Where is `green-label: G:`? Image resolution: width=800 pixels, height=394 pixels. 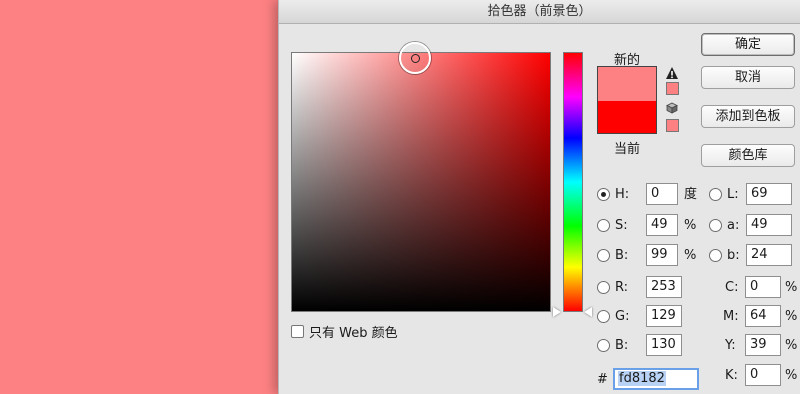 green-label: G: is located at coordinates (622, 316).